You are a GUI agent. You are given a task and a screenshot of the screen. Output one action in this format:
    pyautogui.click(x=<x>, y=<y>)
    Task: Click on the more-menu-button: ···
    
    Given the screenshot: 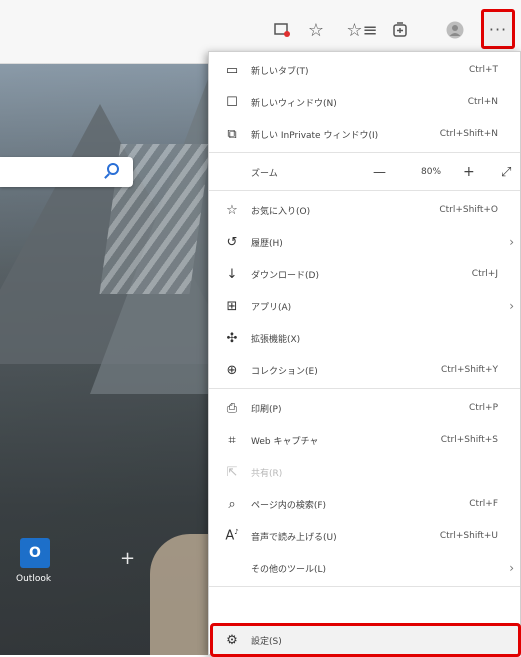 What is the action you would take?
    pyautogui.click(x=498, y=29)
    